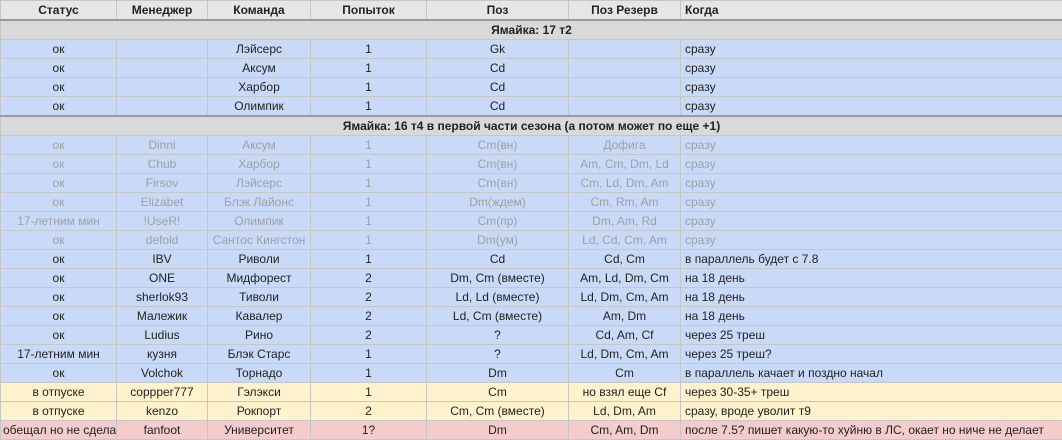 The width and height of the screenshot is (1062, 440). Describe the element at coordinates (871, 259) in the screenshot. I see `cell-when: в параллель будет с 7.8` at that location.